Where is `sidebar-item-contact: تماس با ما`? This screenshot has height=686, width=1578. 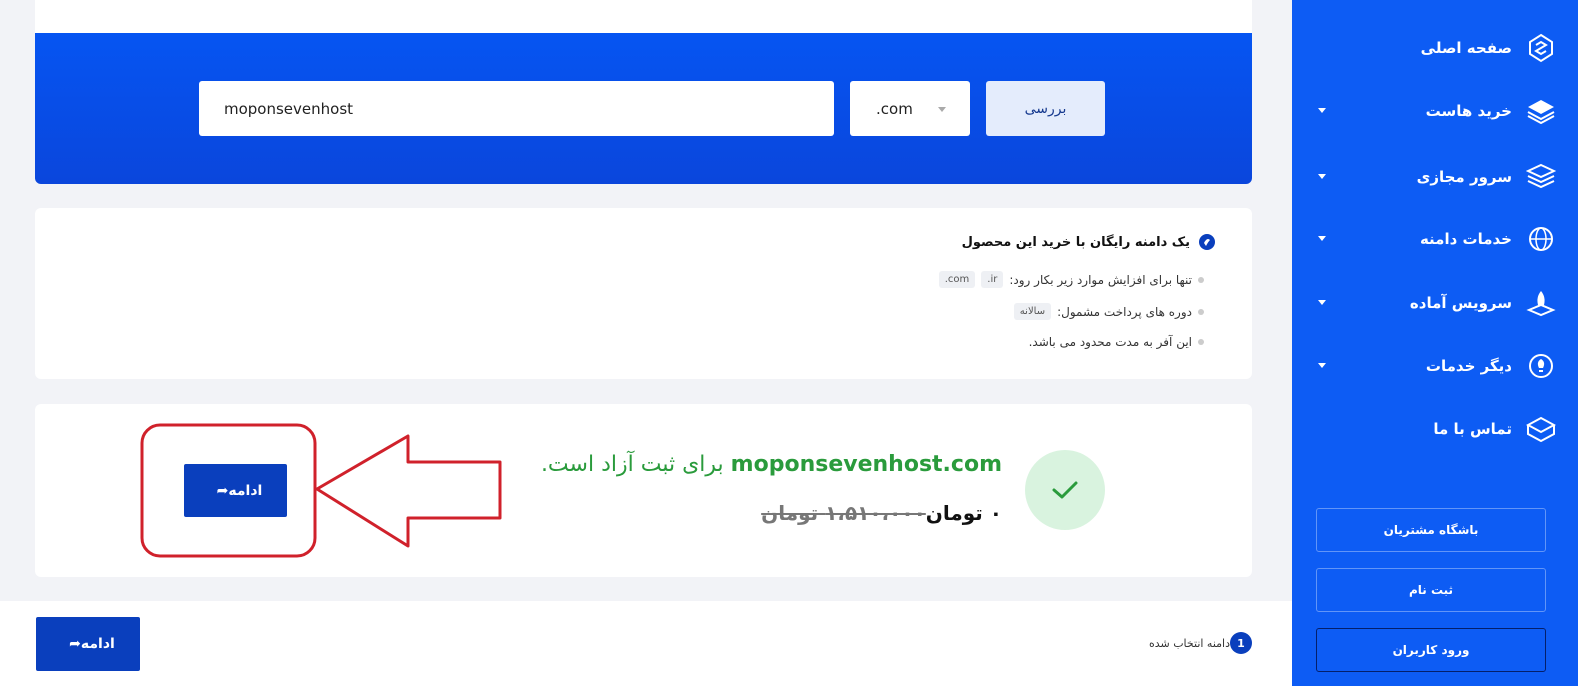 sidebar-item-contact: تماس با ما is located at coordinates (1435, 429).